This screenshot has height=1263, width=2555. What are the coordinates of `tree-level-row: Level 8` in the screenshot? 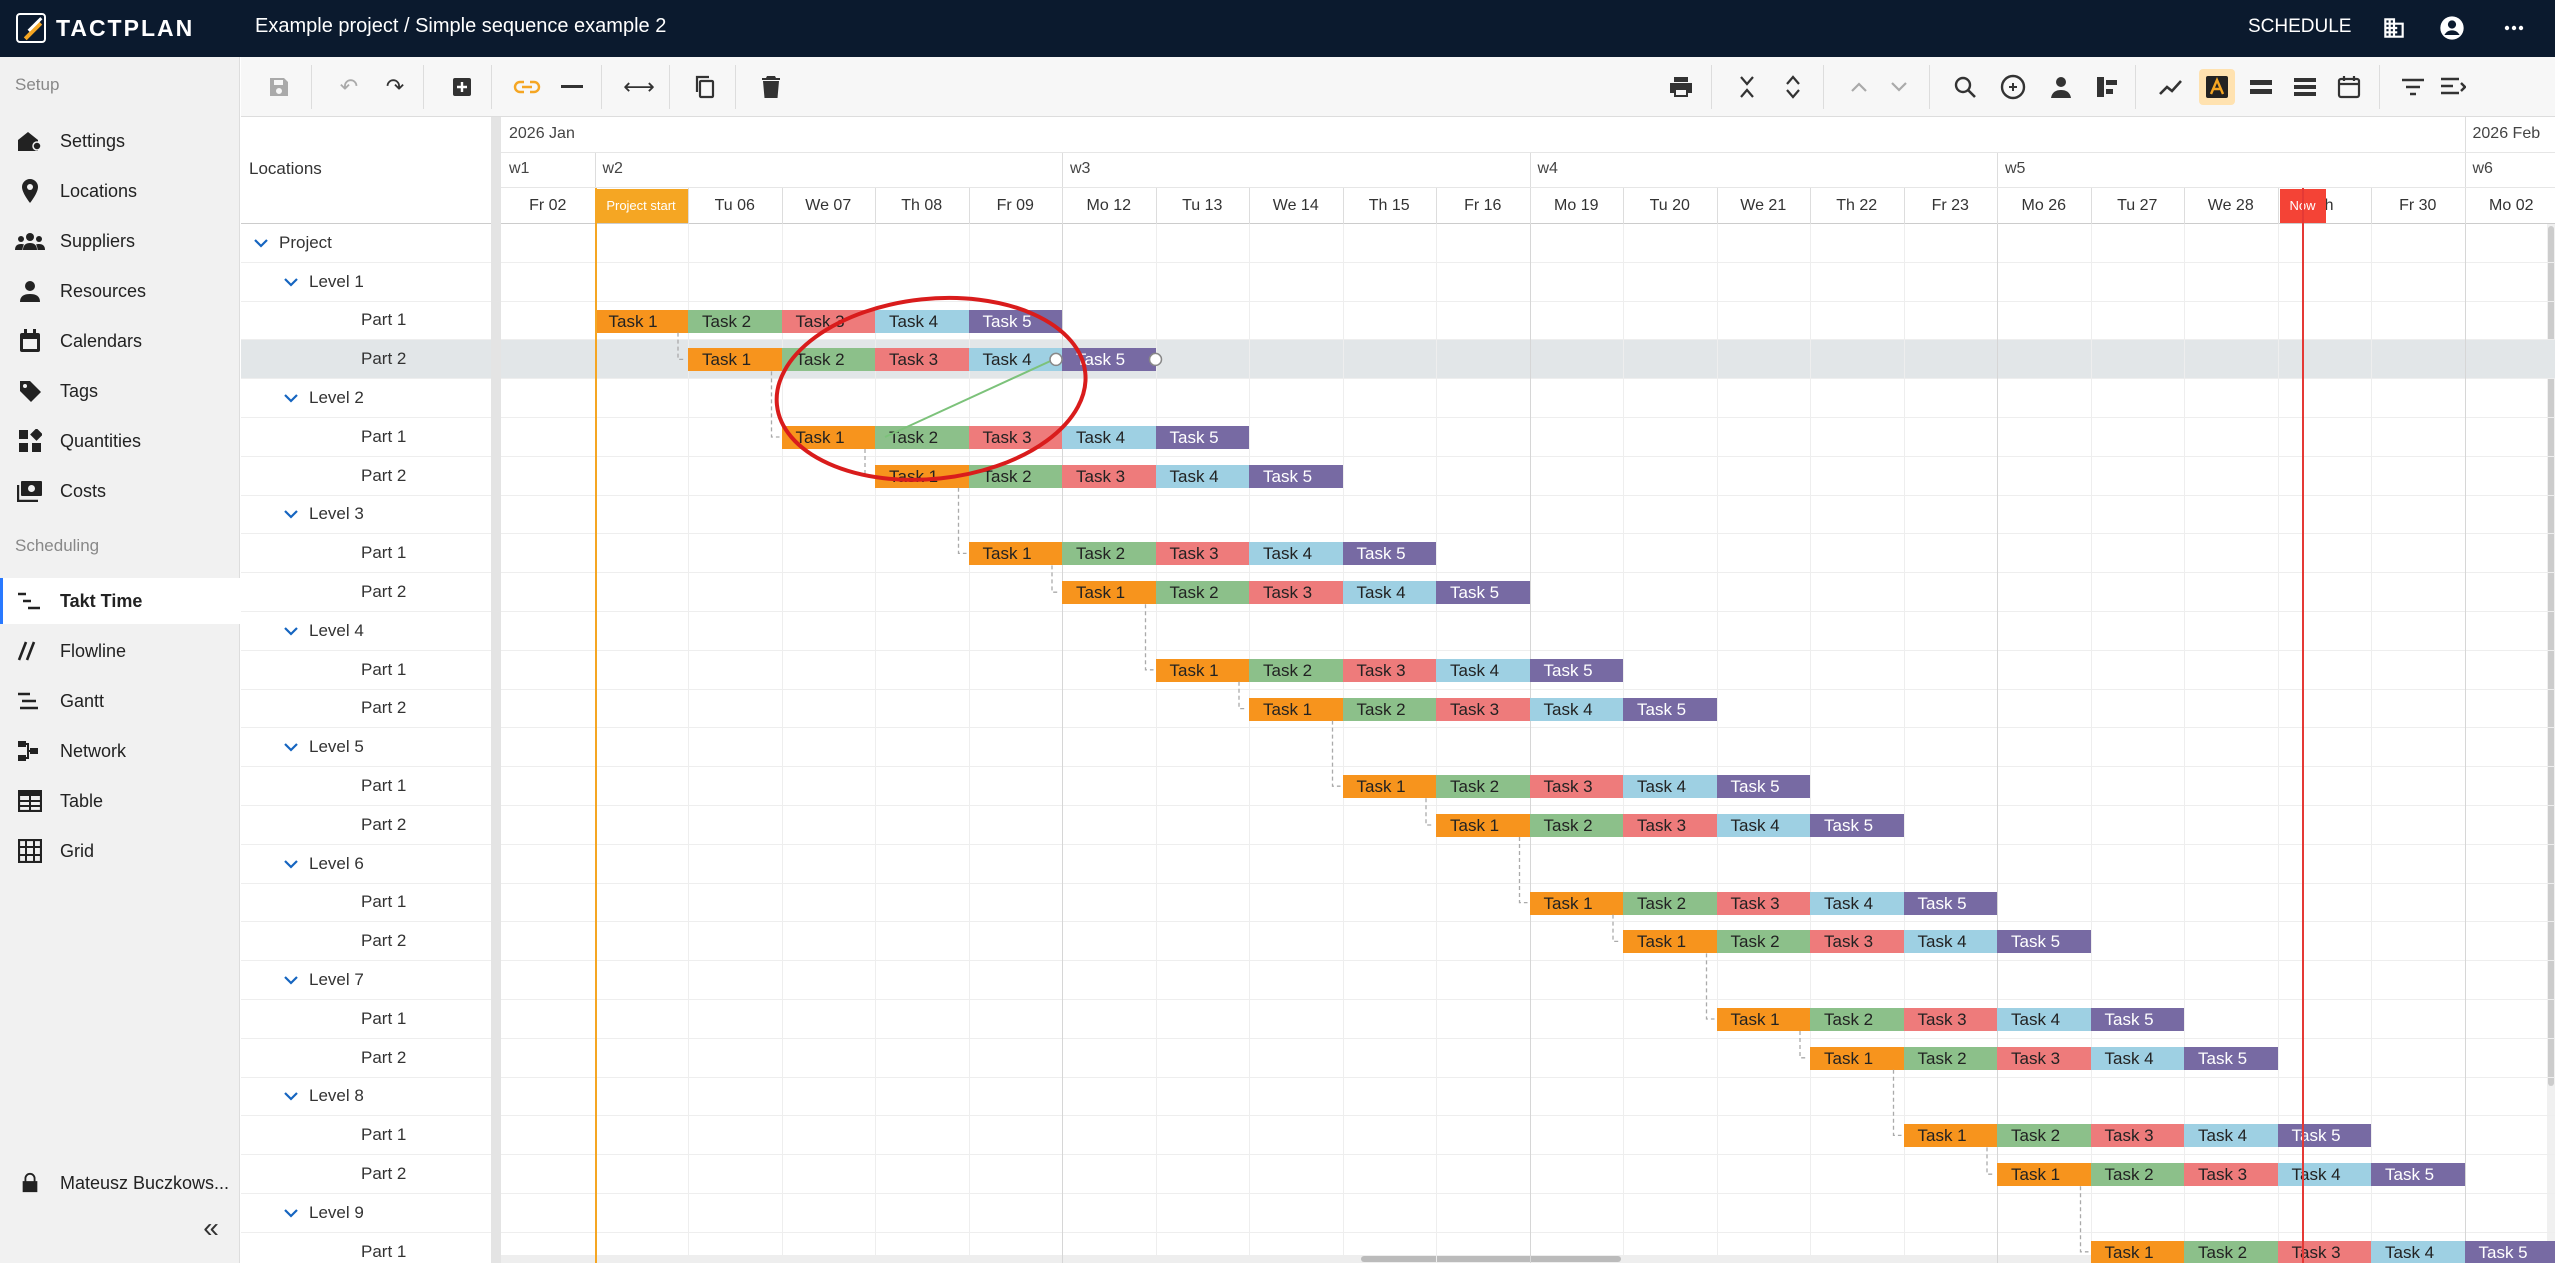 It's located at (366, 1097).